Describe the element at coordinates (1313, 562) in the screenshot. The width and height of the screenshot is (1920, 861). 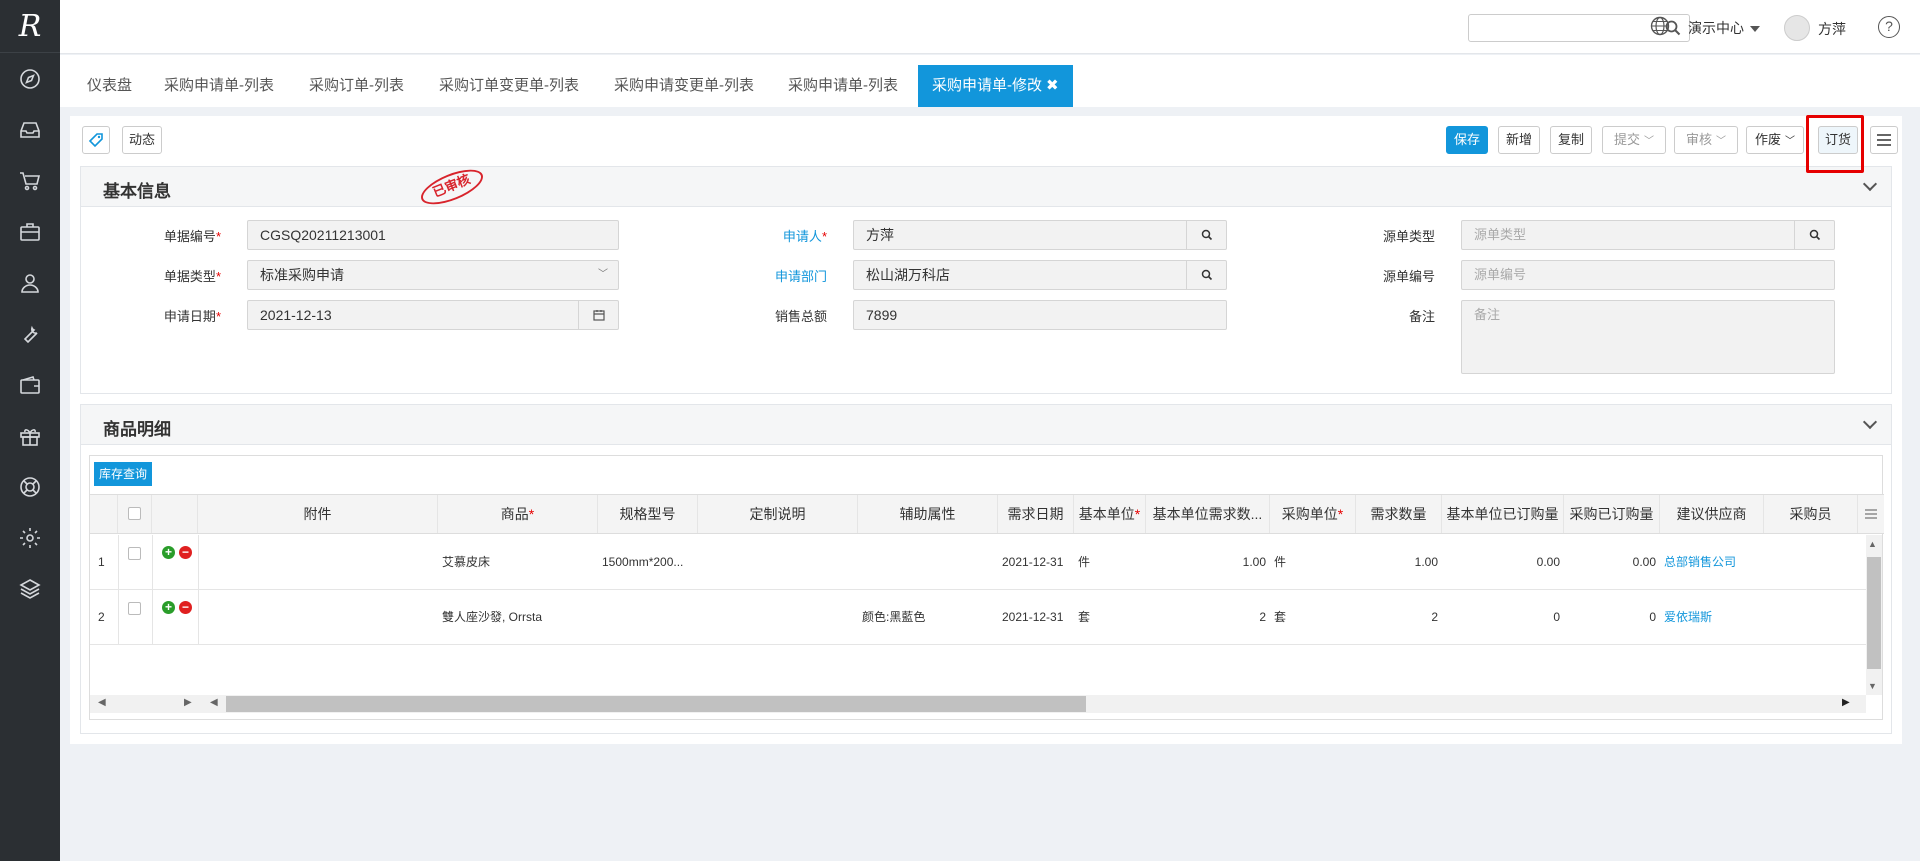
I see `cell-pur-unit: 件` at that location.